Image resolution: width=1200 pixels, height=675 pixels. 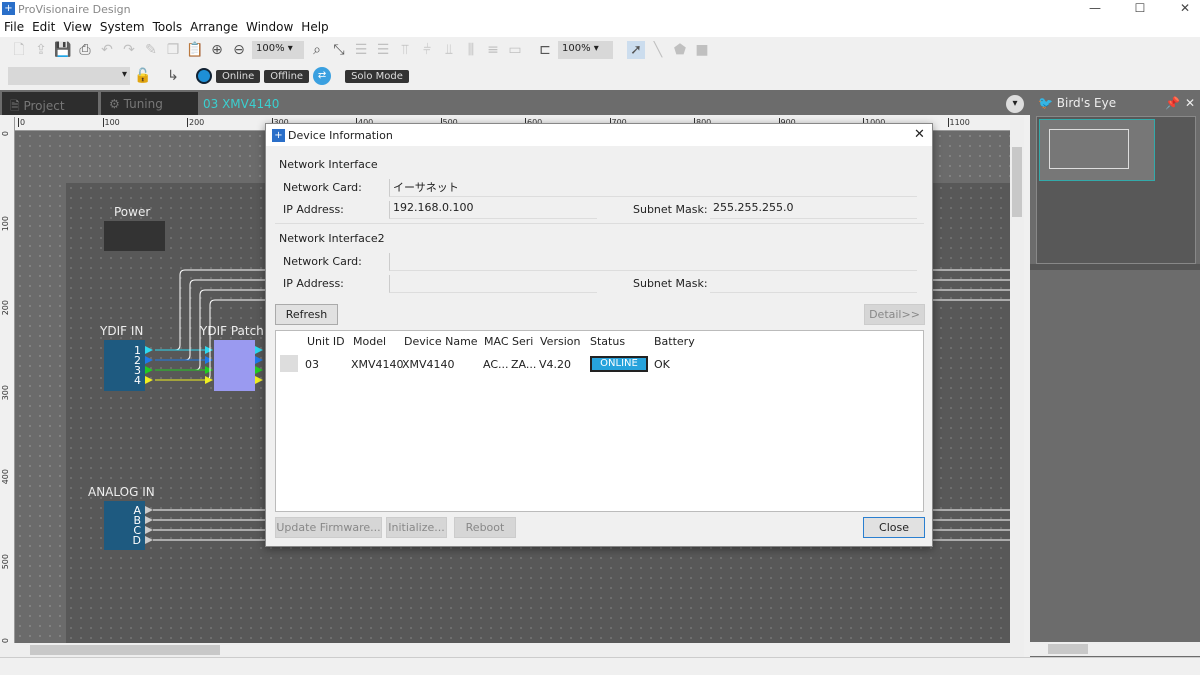 What do you see at coordinates (485, 527) in the screenshot?
I see `reboot-button: Reboot` at bounding box center [485, 527].